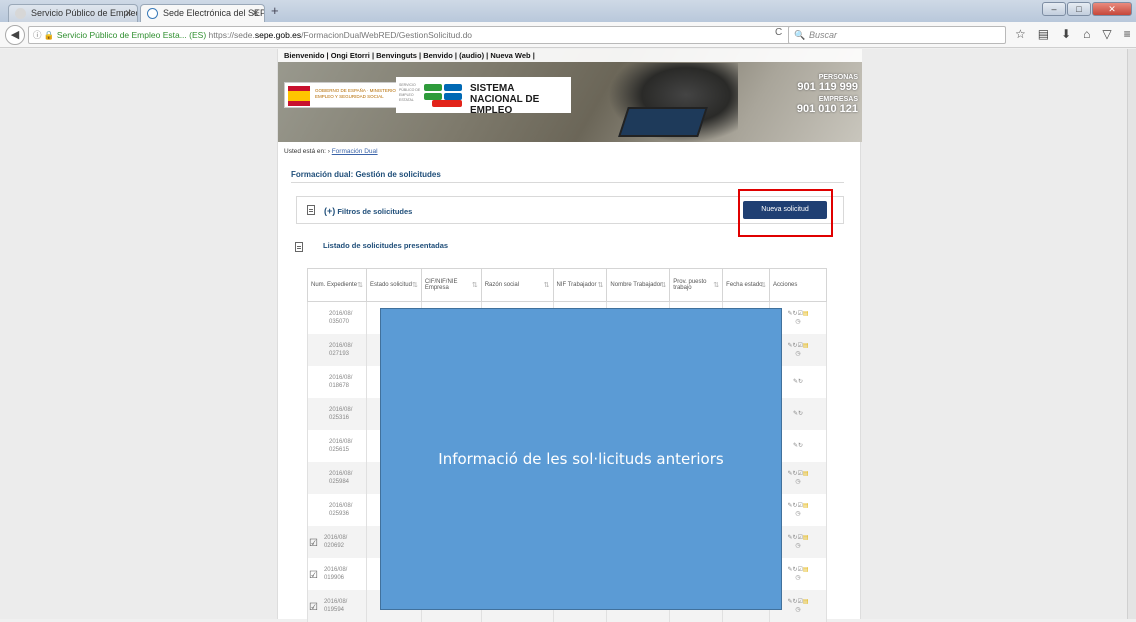 This screenshot has height=622, width=1136. What do you see at coordinates (390, 285) in the screenshot?
I see `header-label: Estado solicitud` at bounding box center [390, 285].